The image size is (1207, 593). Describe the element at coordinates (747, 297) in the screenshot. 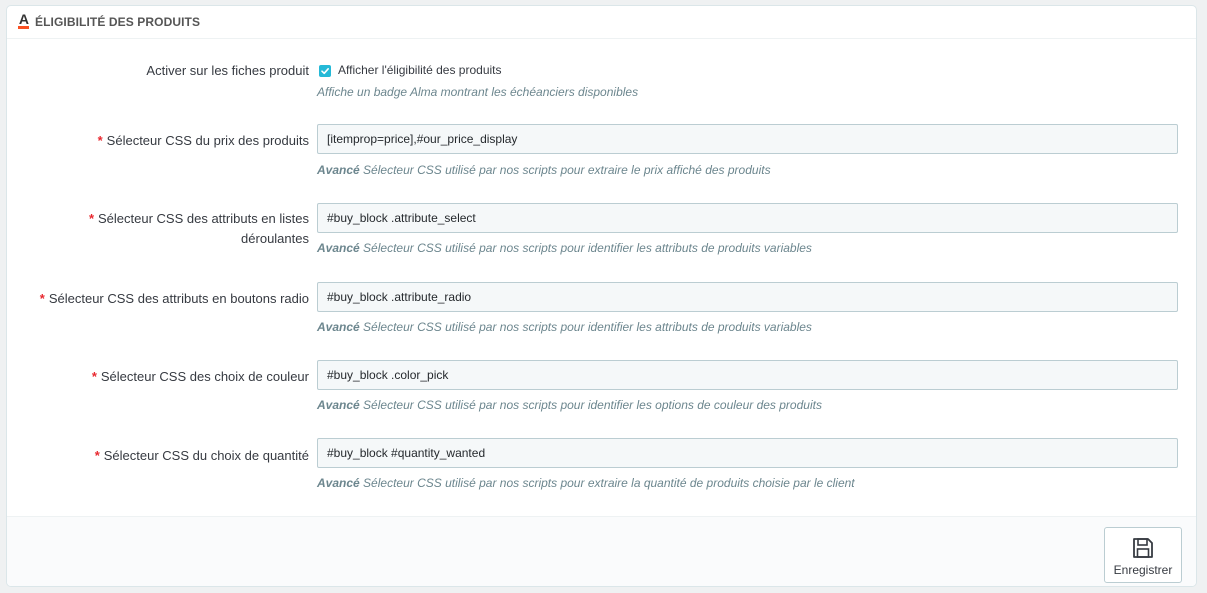

I see `radio-attributes-input: #buy_block .attribute_radio` at that location.